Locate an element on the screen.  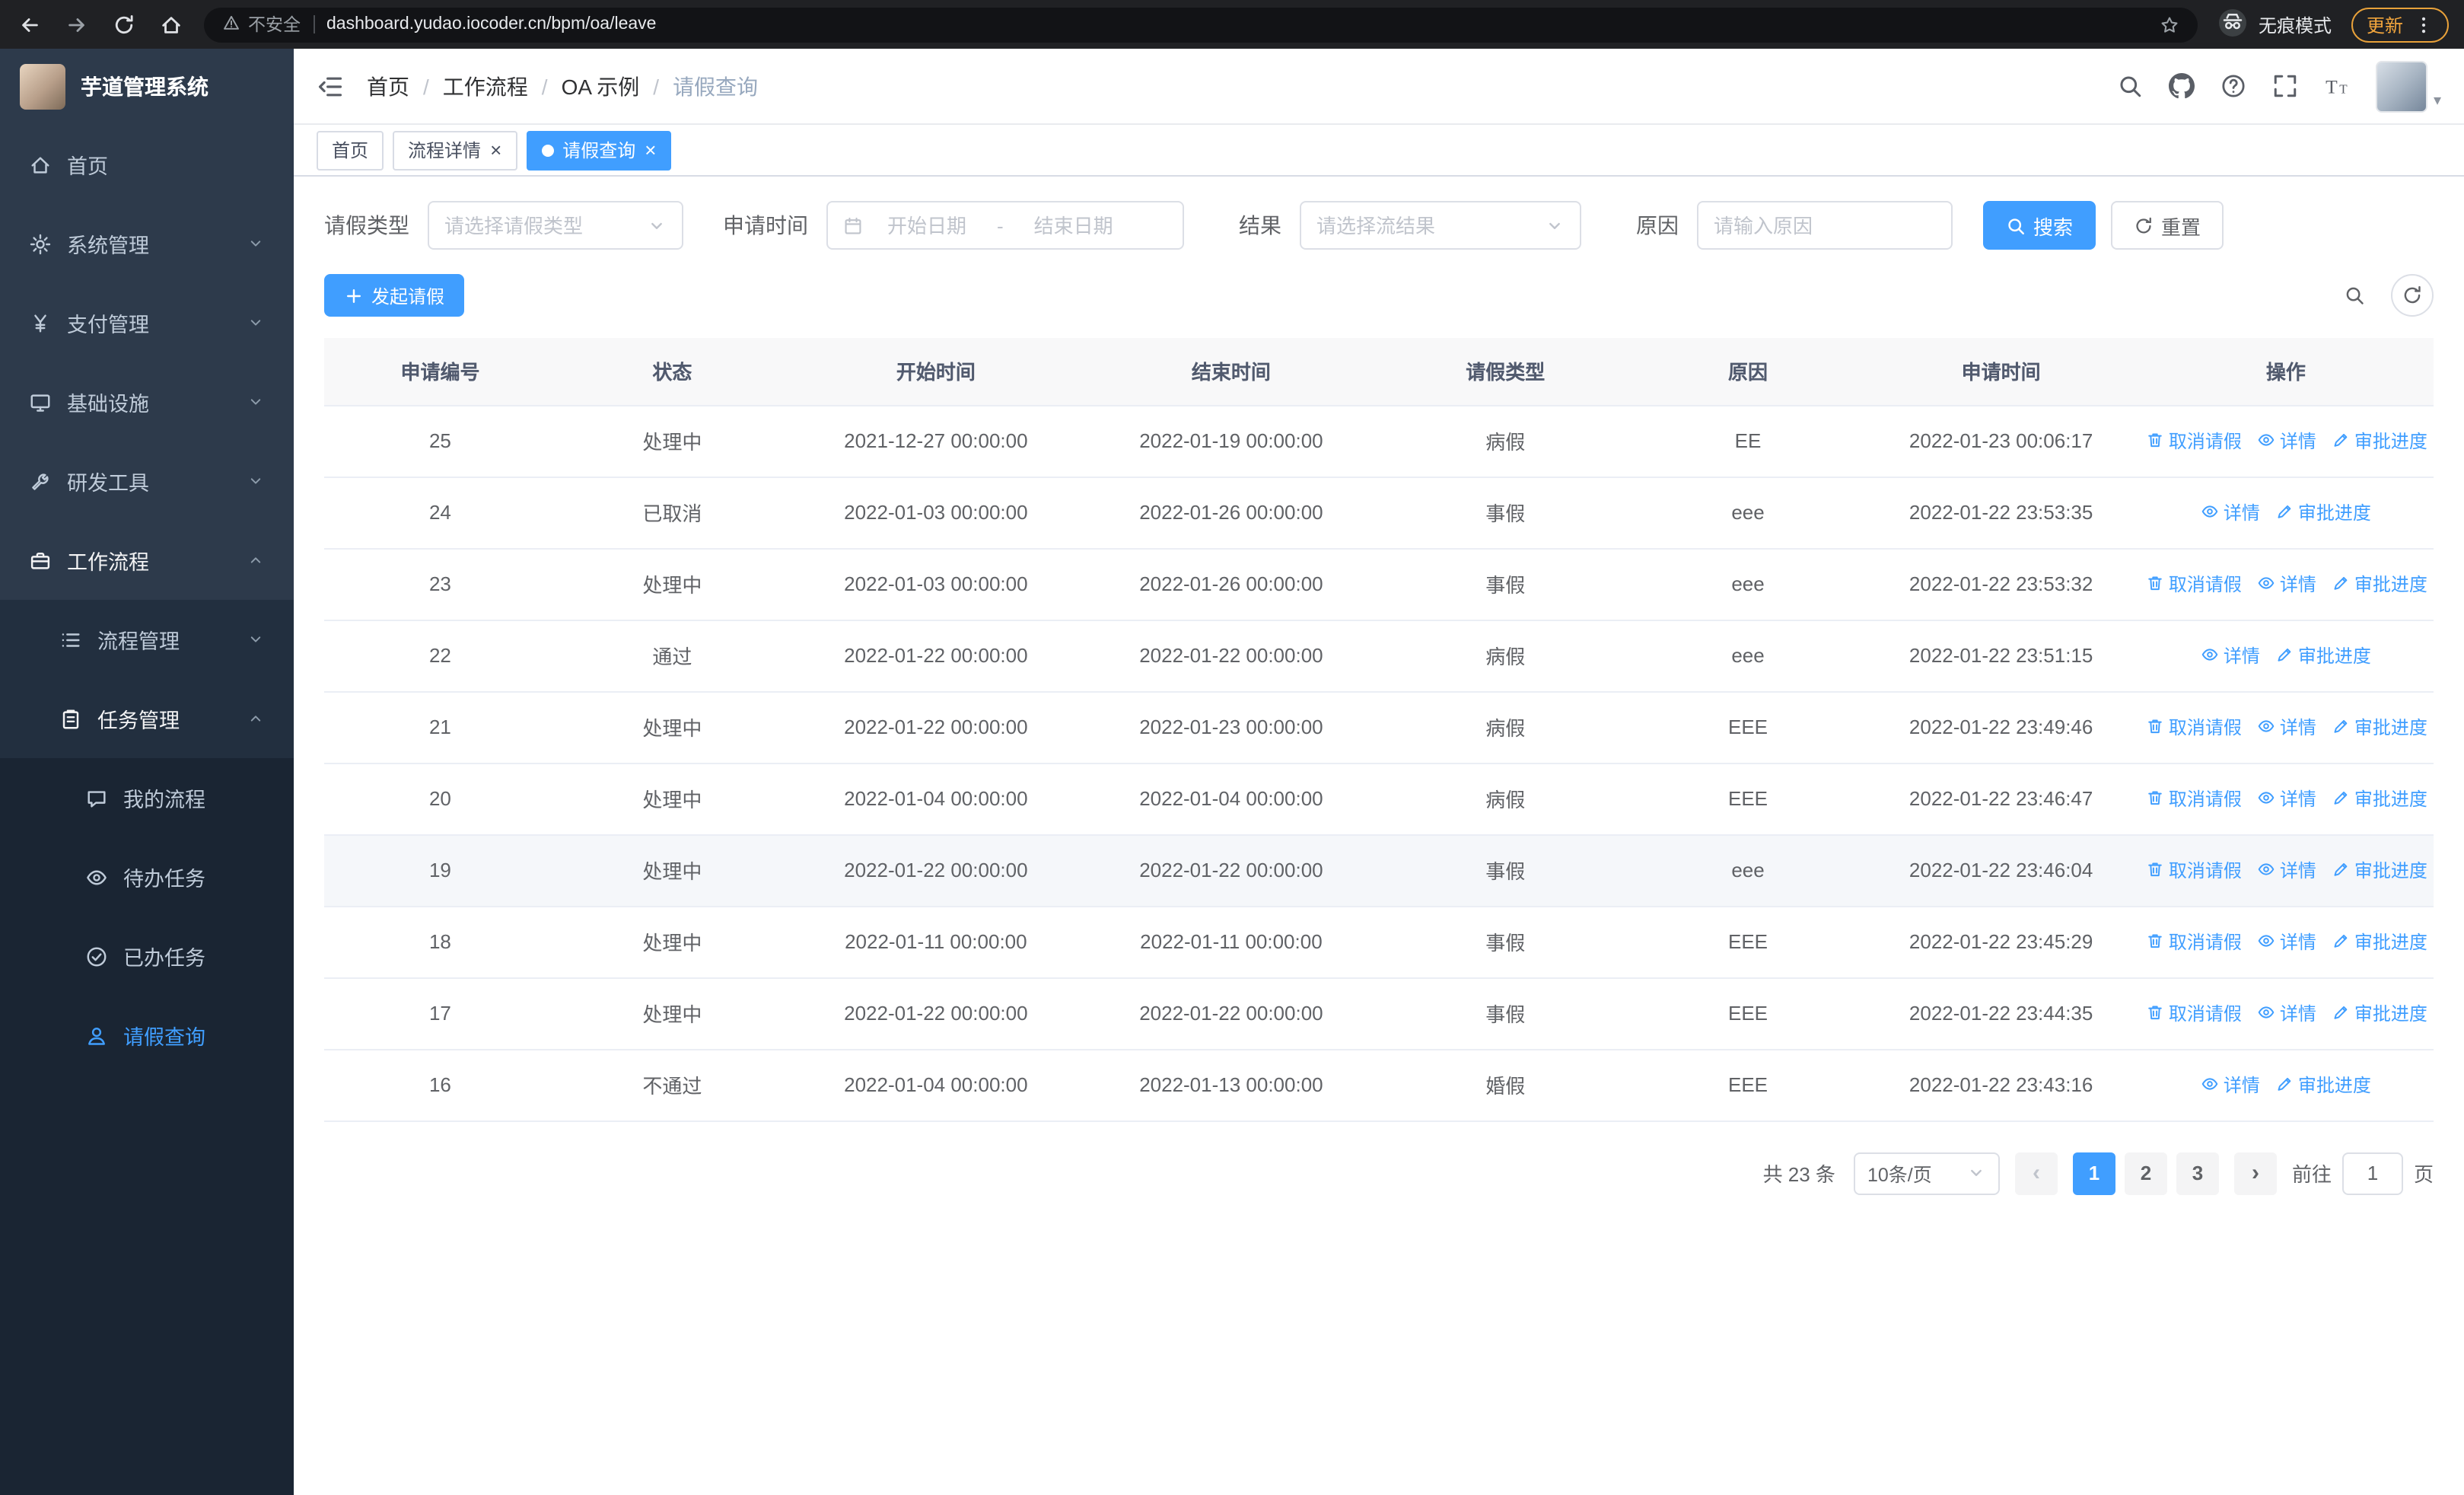
cell-status: 通过 is located at coordinates (672, 656).